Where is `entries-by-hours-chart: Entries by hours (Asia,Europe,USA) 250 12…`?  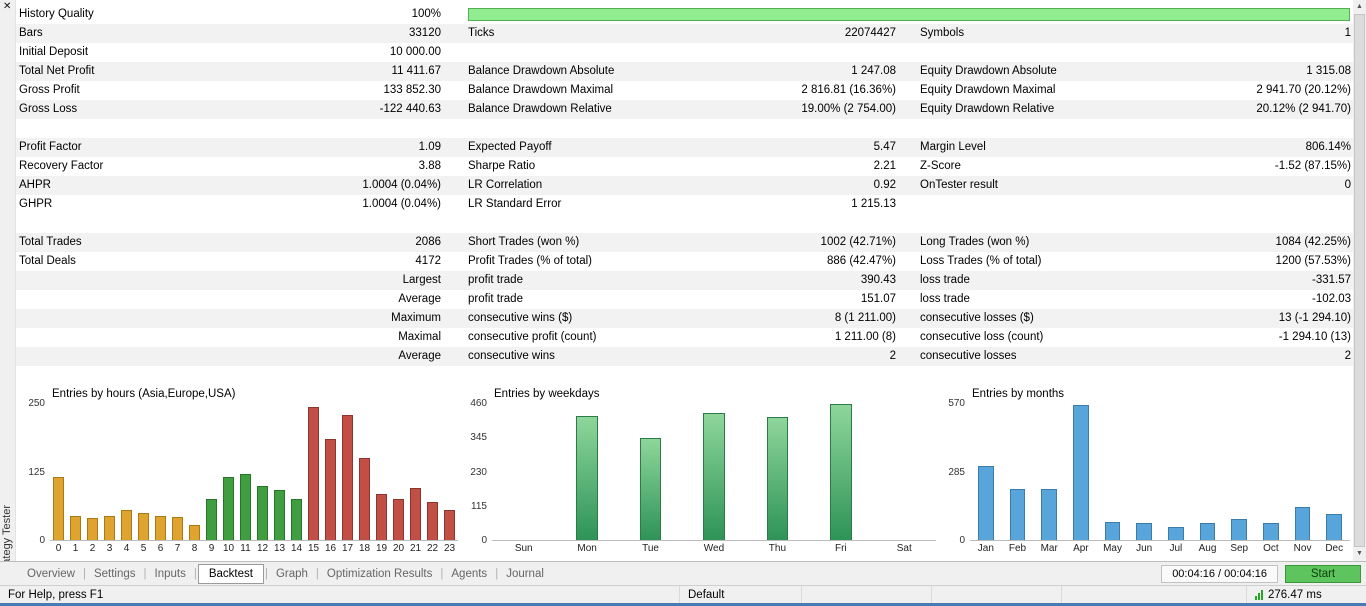 entries-by-hours-chart: Entries by hours (Asia,Europe,USA) 250 12… is located at coordinates (237, 472).